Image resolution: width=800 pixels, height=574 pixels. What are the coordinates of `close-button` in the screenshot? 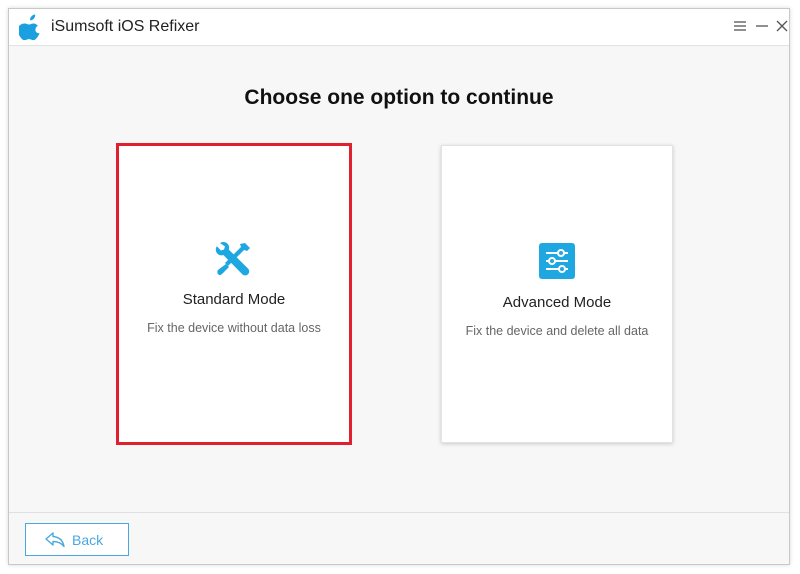 It's located at (782, 26).